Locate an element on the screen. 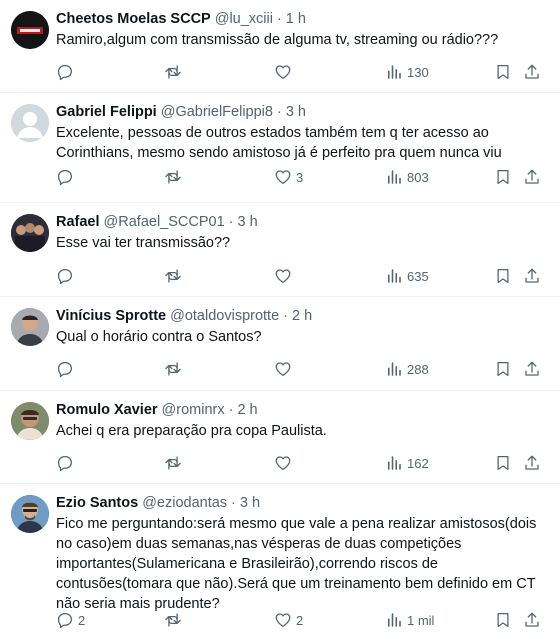 The height and width of the screenshot is (641, 560). reply-button: 2 is located at coordinates (70, 620).